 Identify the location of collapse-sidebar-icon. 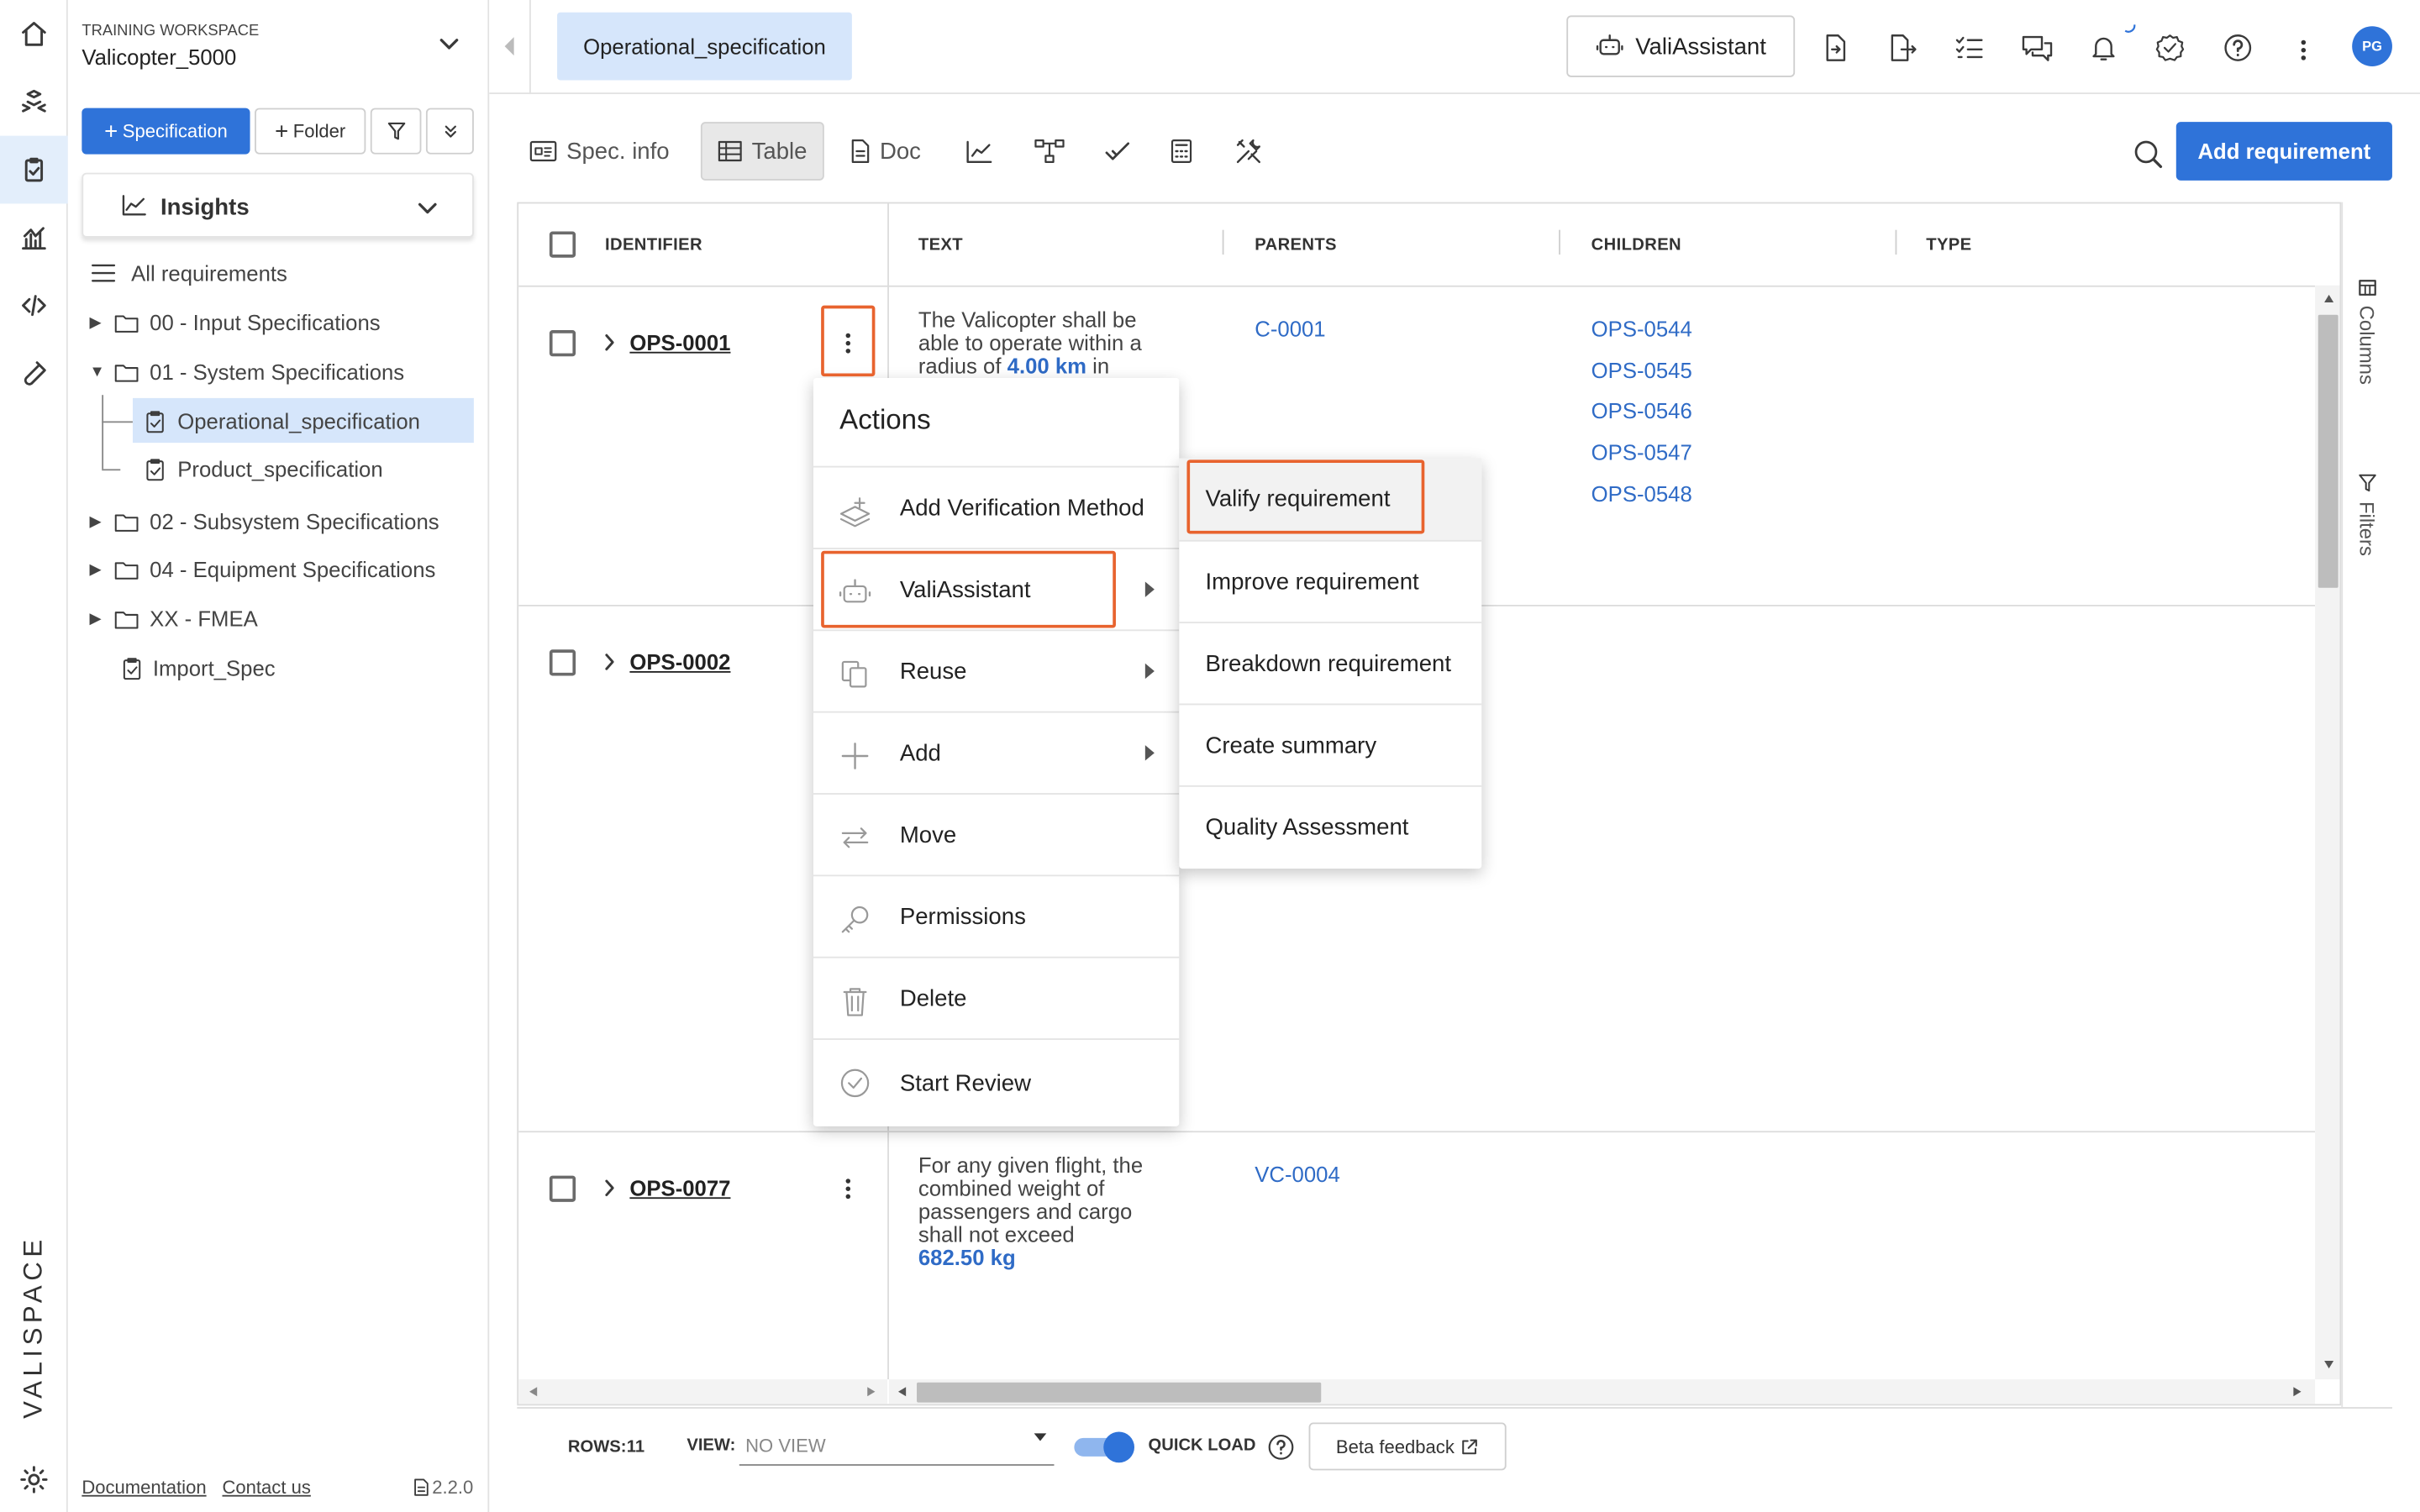
(510, 46).